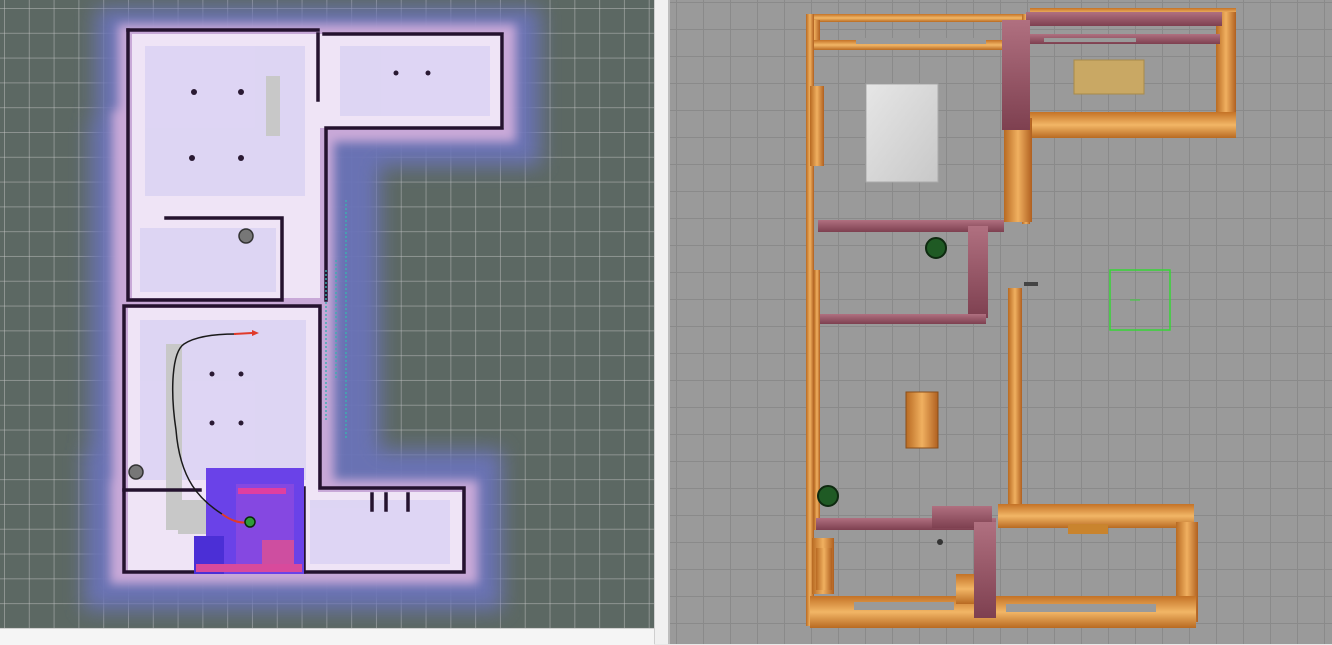 This screenshot has height=645, width=1332. What do you see at coordinates (824, 569) in the screenshot?
I see `wooden-block` at bounding box center [824, 569].